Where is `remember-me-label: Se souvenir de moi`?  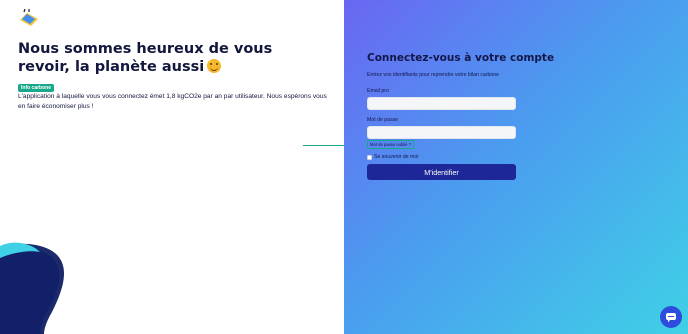
remember-me-label: Se souvenir de moi is located at coordinates (396, 157).